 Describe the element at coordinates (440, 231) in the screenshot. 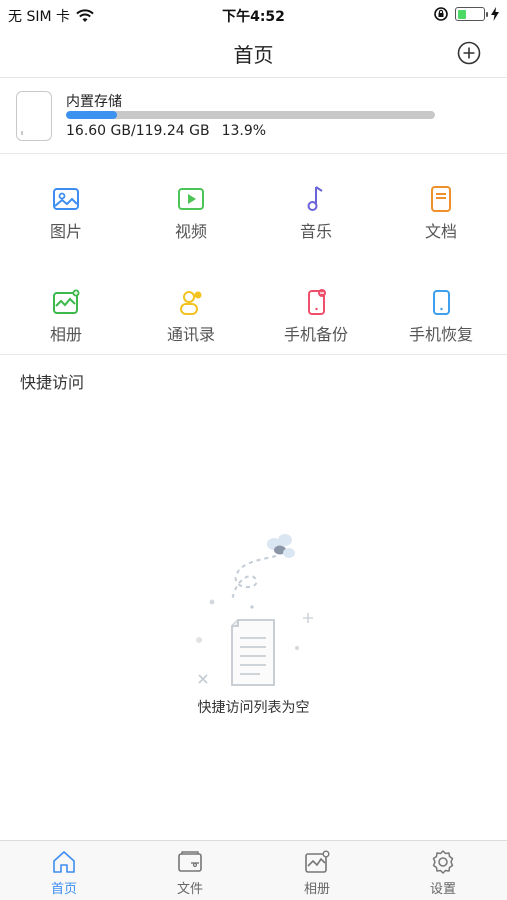

I see `grid-item-label: 文档` at that location.